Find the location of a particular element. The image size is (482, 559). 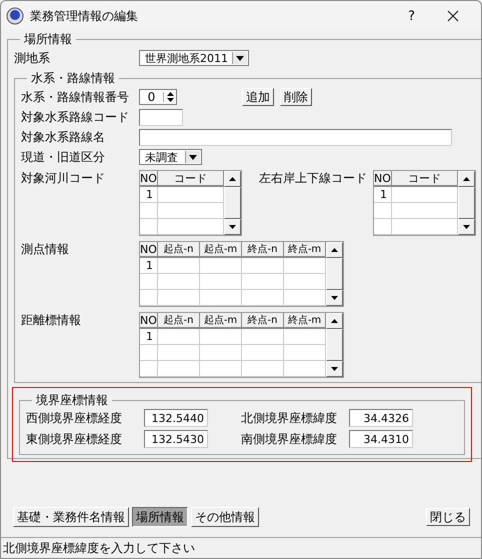

field-label: 北側境界座標緯度 is located at coordinates (289, 418).